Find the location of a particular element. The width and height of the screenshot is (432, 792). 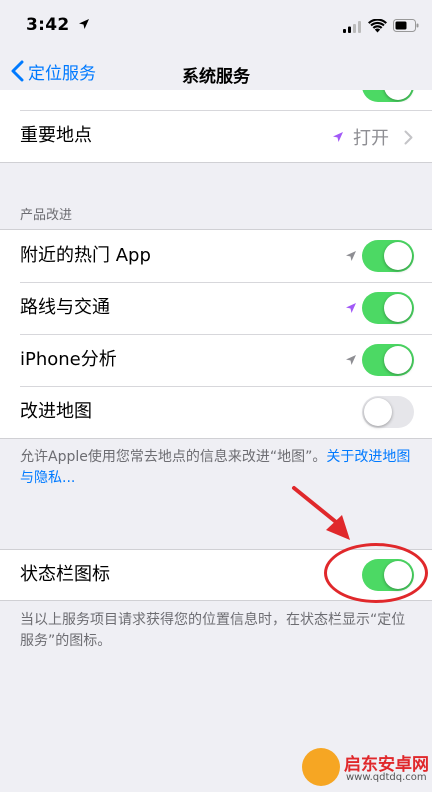

top-group: 重要地点 打开 is located at coordinates (216, 126).